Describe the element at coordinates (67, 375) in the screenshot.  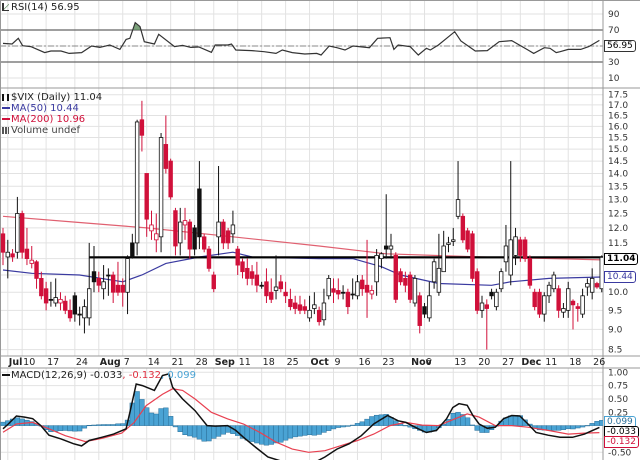
I see `macd-legend-label: MACD(12,26,9) -0.033` at that location.